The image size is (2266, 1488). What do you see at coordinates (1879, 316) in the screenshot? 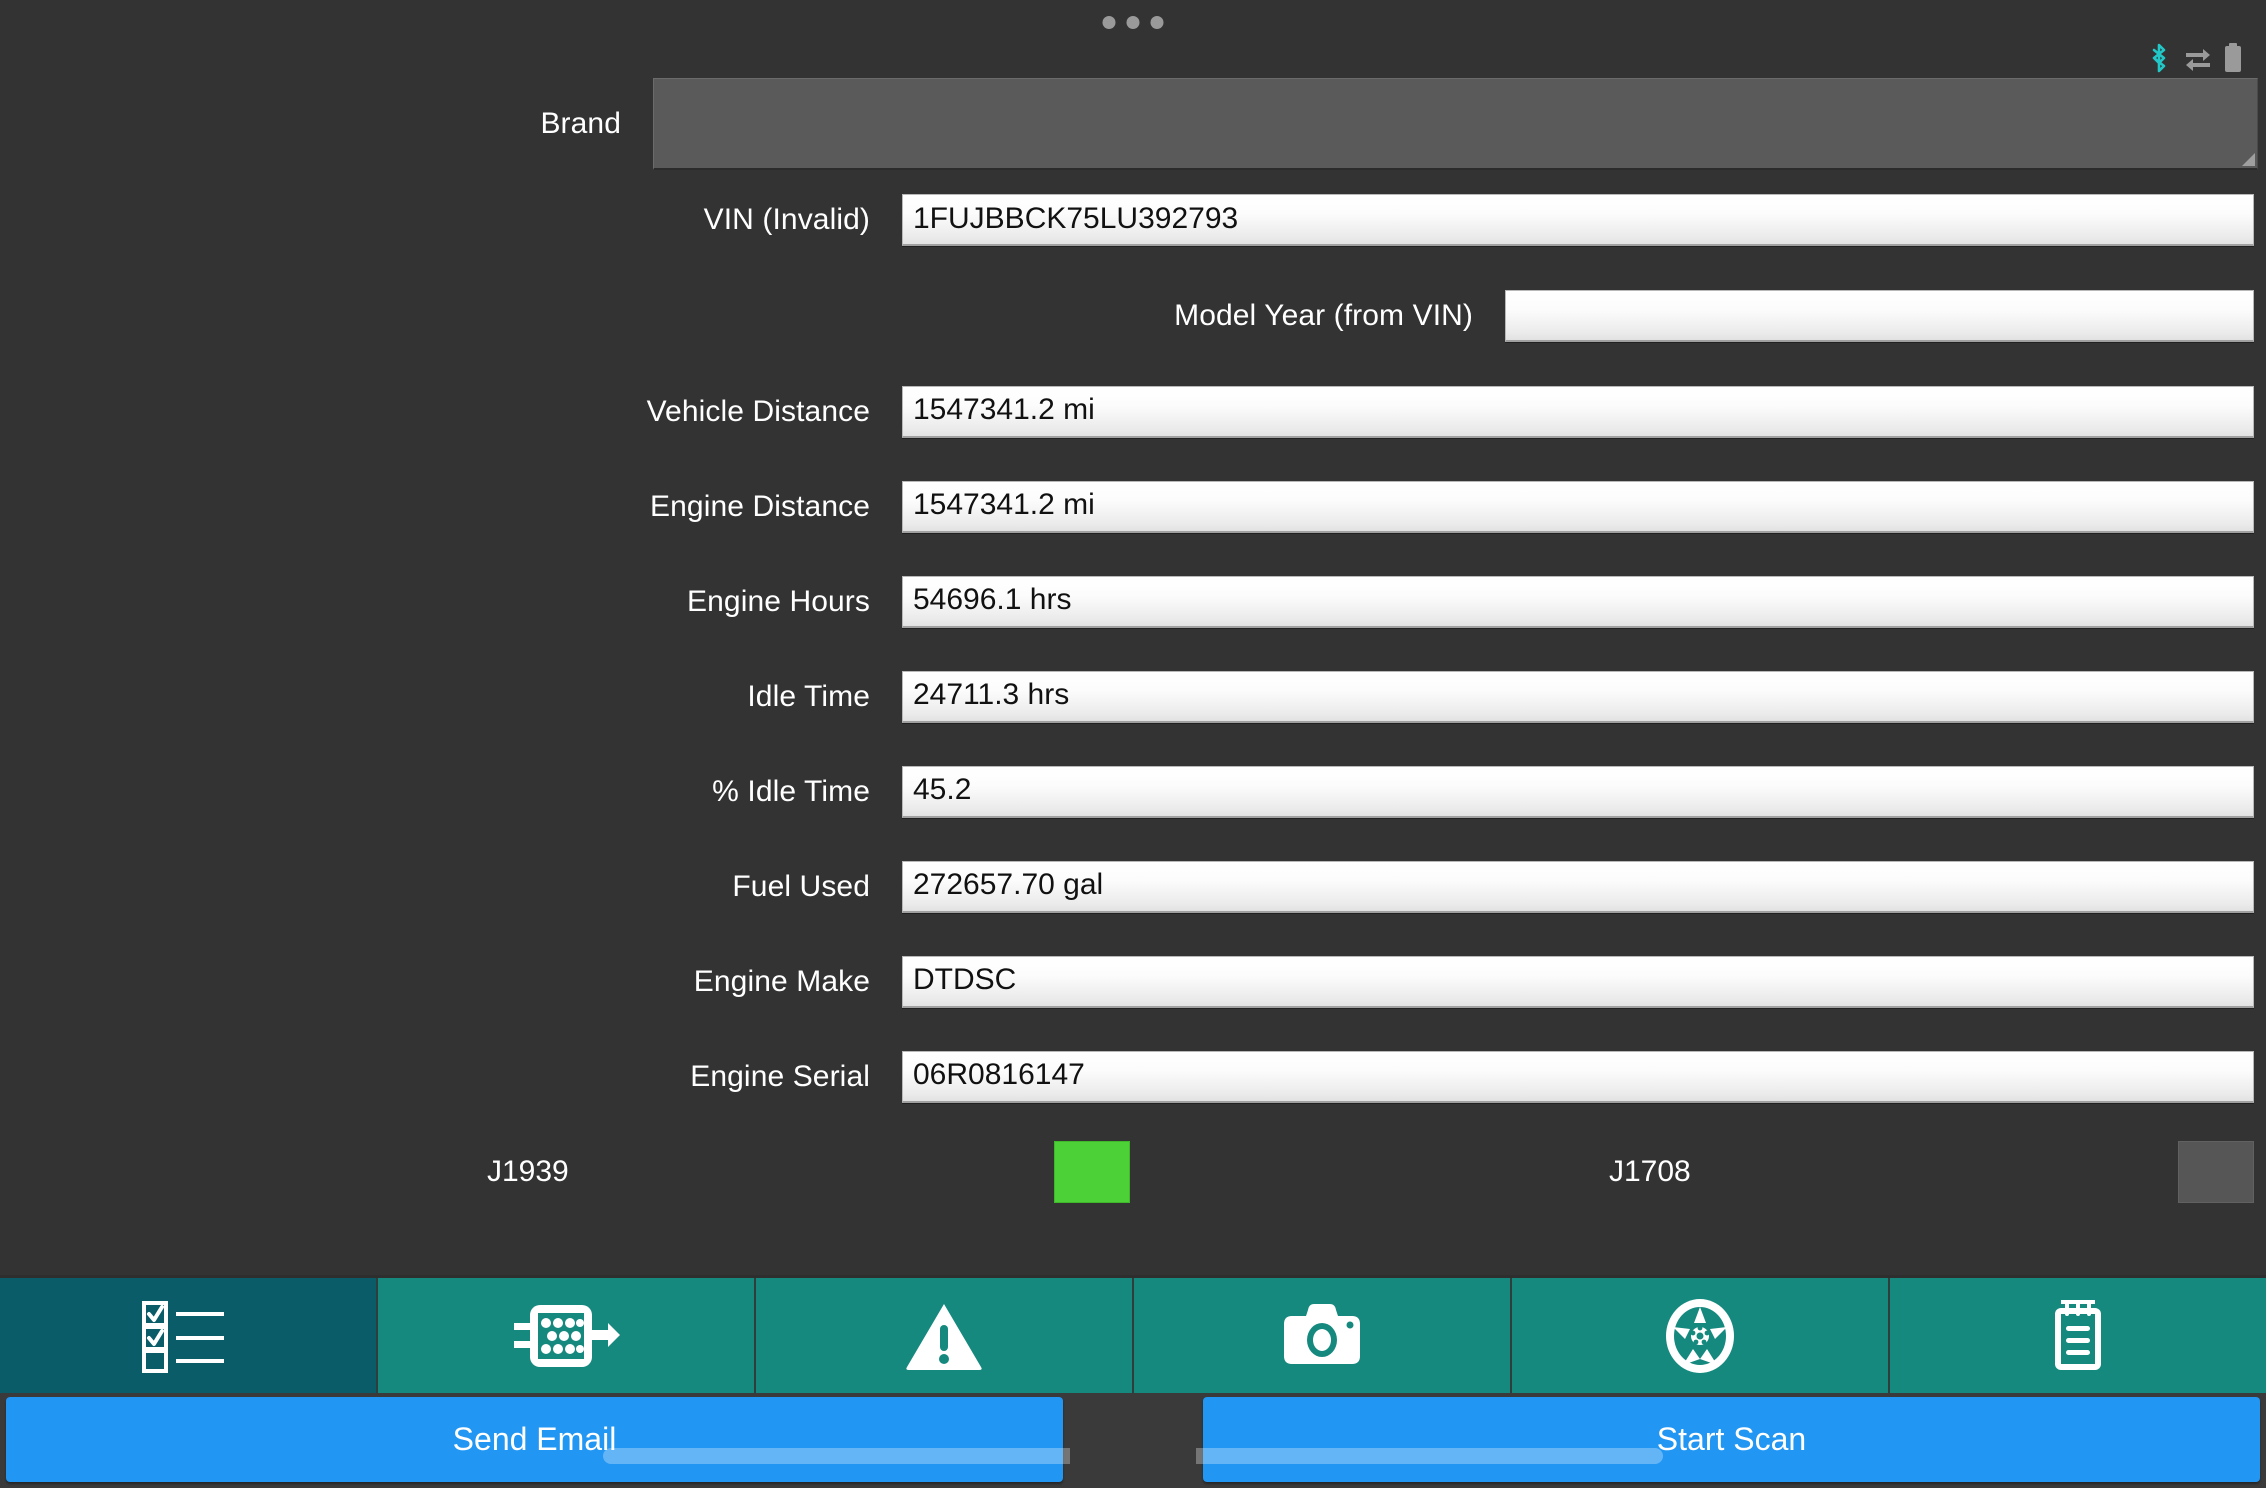
I see `model-year-input` at bounding box center [1879, 316].